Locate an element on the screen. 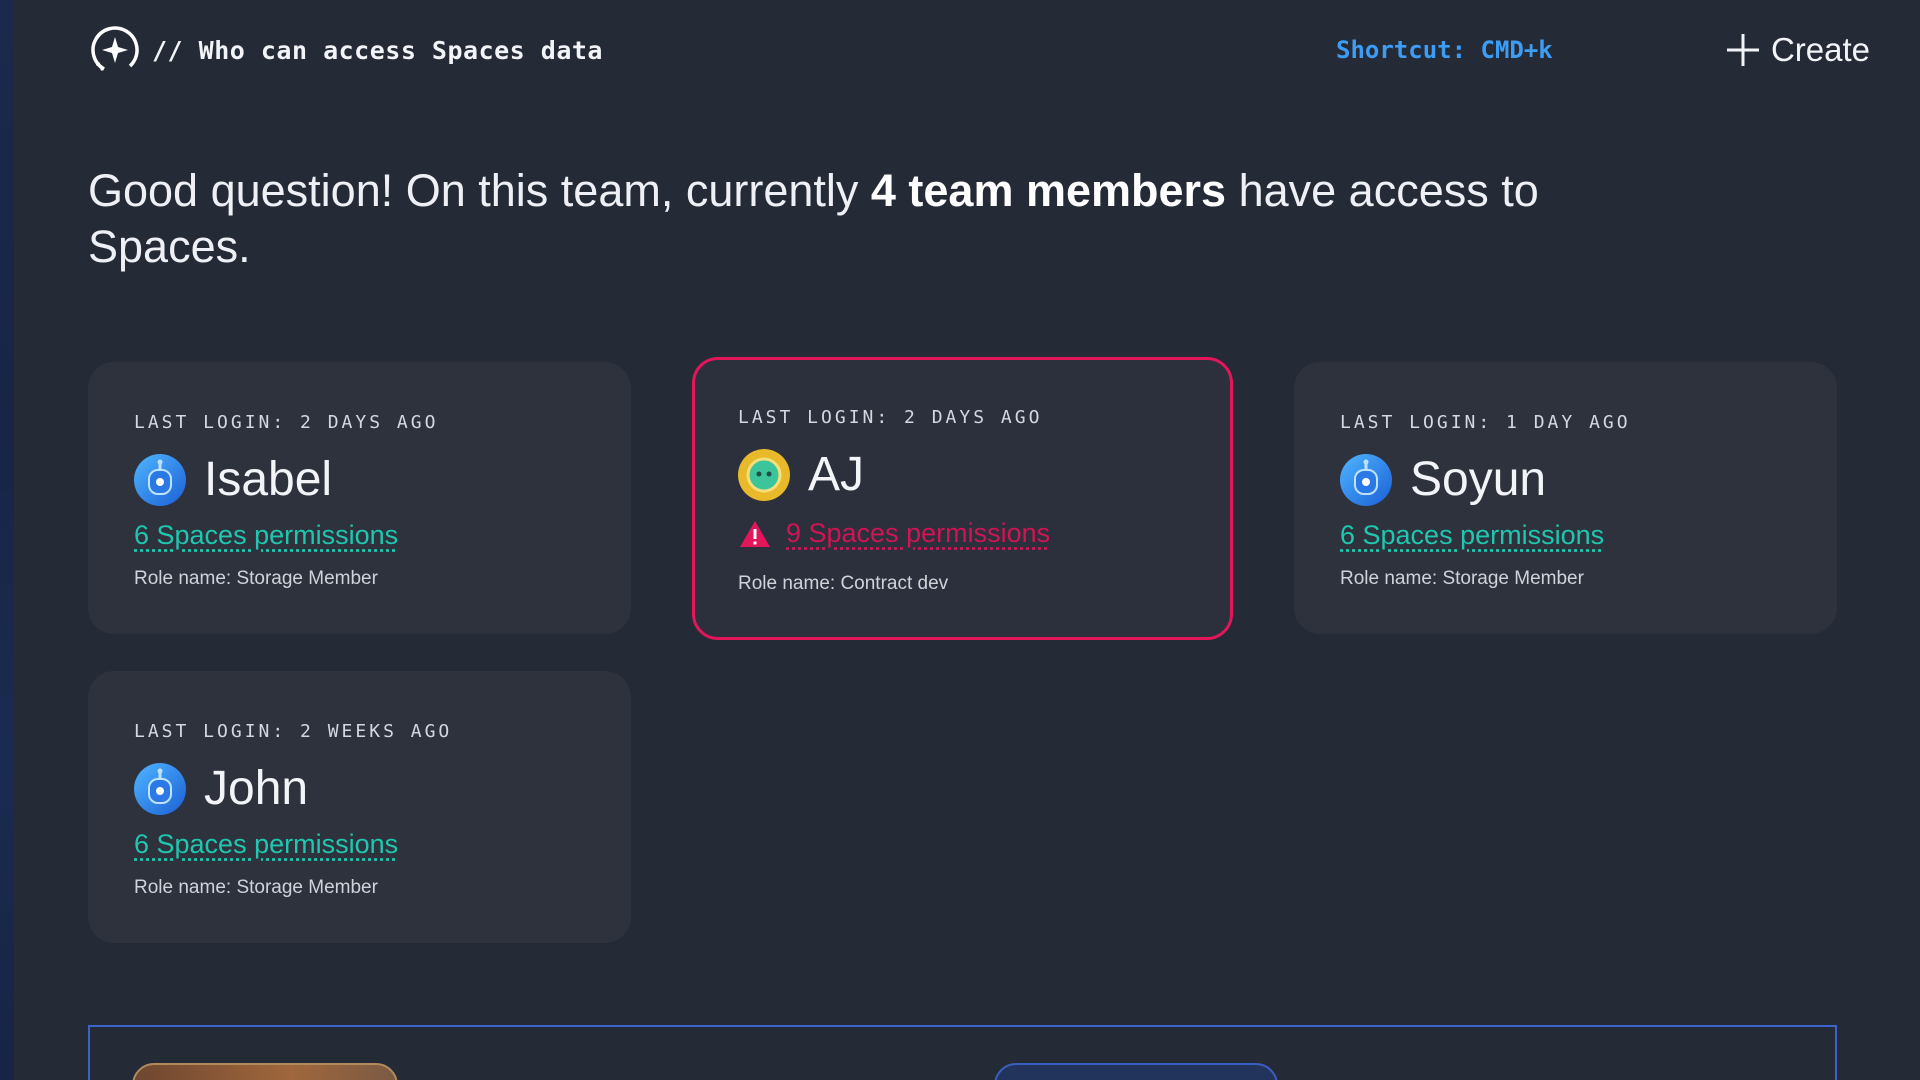 The image size is (1920, 1080). member-identity: John is located at coordinates (221, 788).